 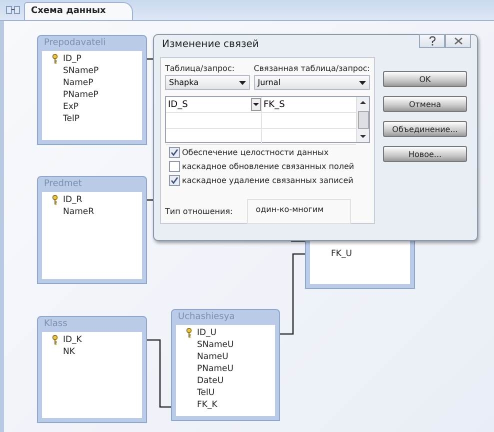 I want to click on checkbox-label: каскадное удаление связанных записей, so click(x=268, y=180).